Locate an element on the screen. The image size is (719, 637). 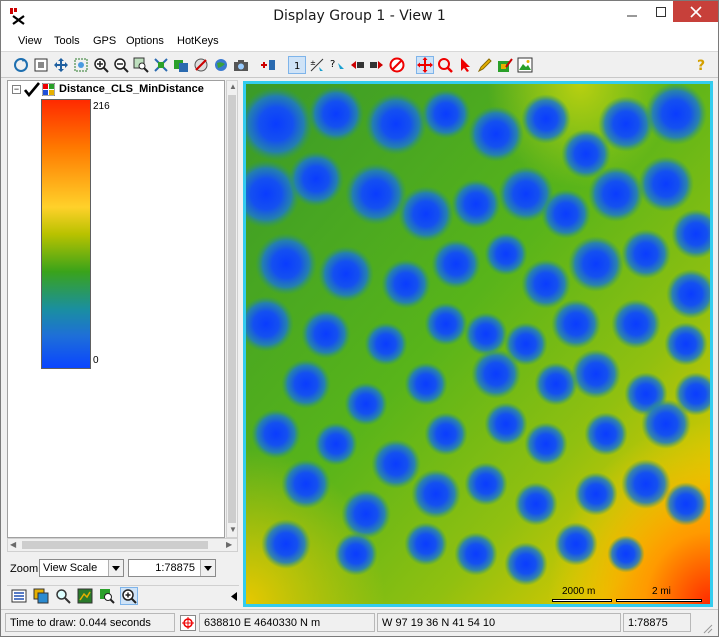
zoom-to-layer-button is located at coordinates (107, 596).